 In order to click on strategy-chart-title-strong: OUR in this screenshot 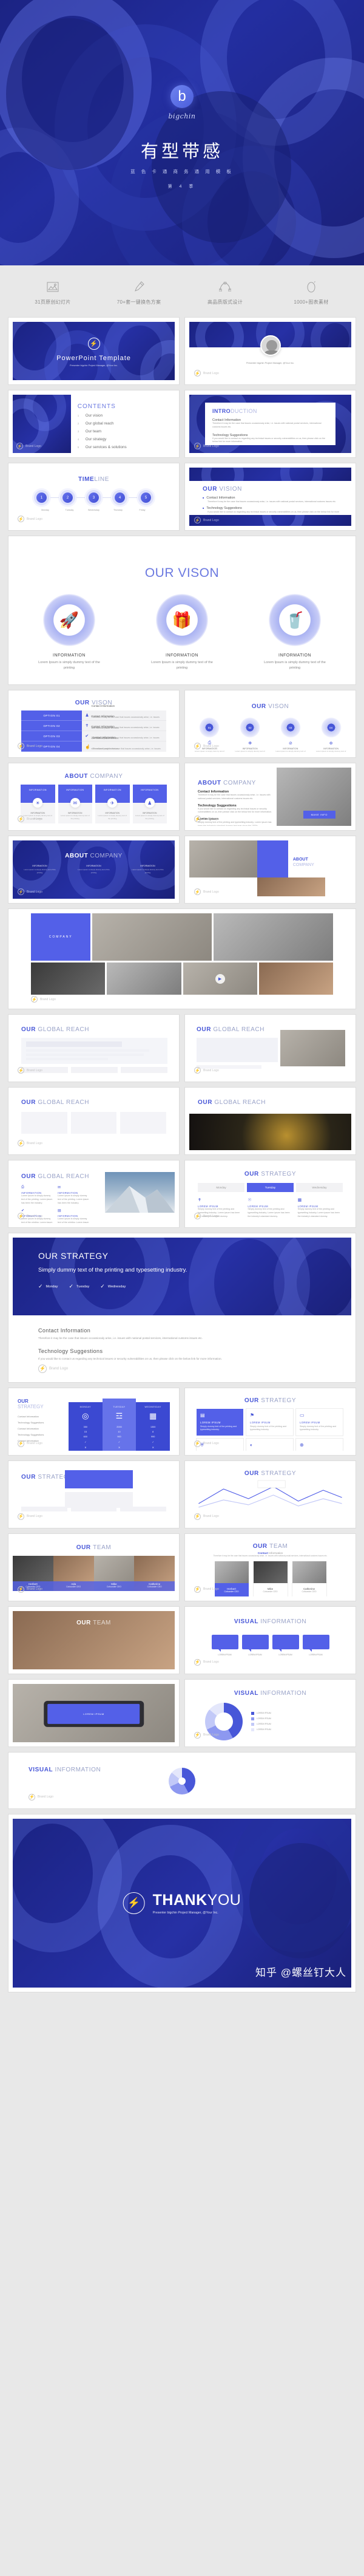, I will do `click(252, 1474)`.